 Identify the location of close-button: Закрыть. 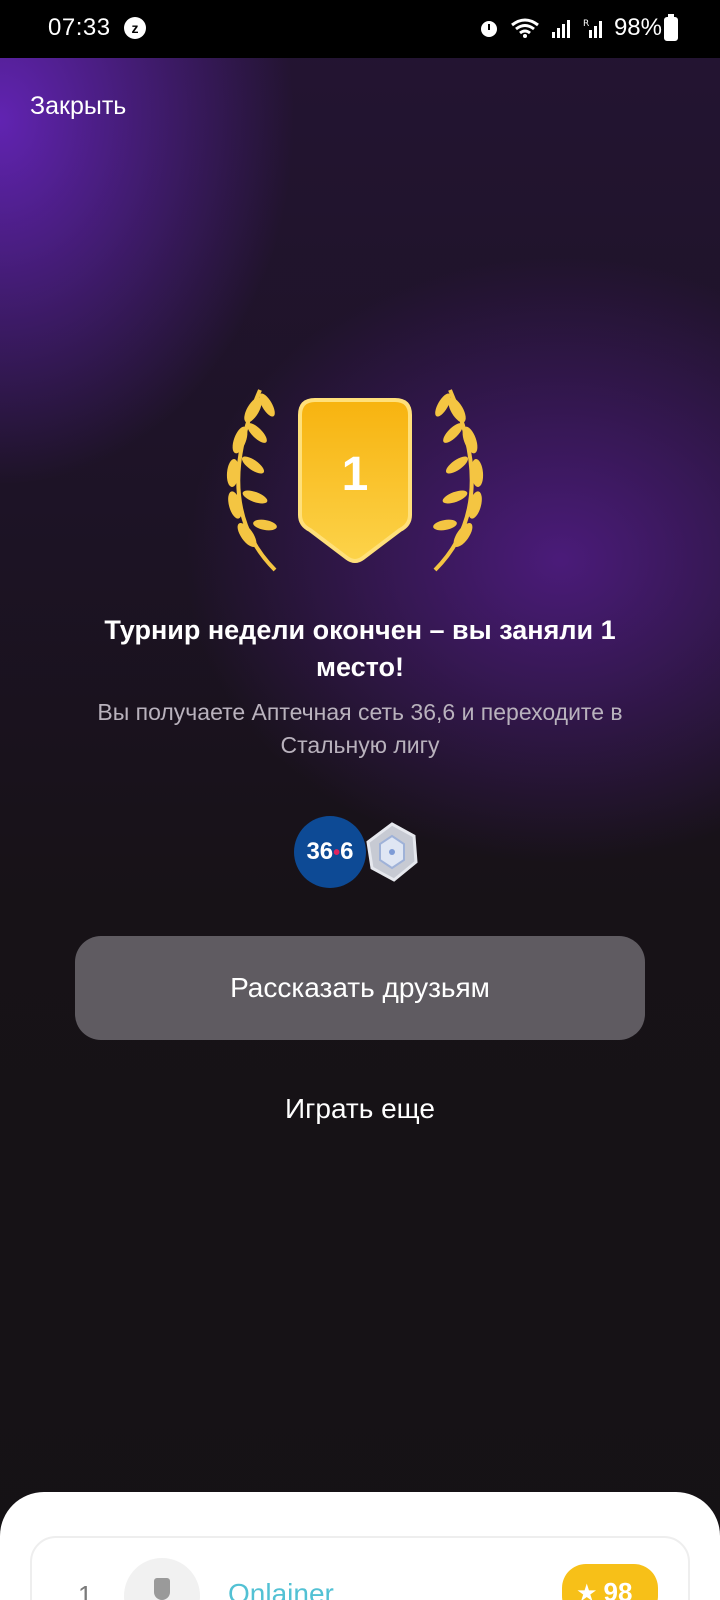
(78, 106).